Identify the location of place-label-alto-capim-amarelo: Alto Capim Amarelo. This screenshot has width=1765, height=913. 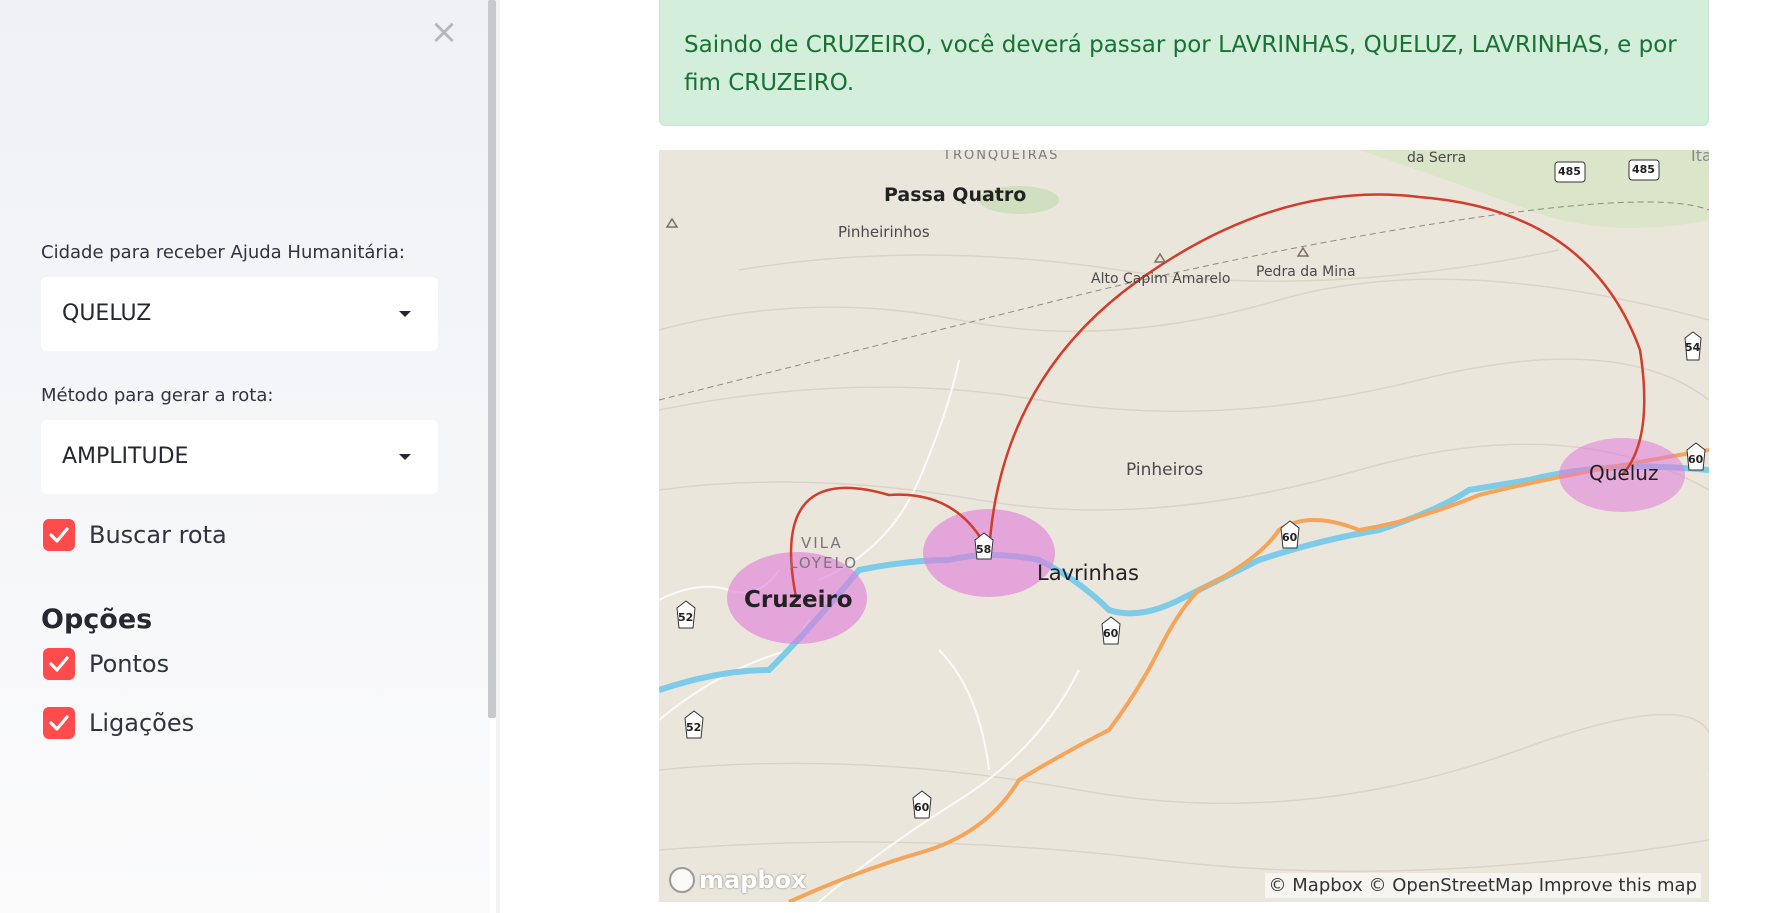
(1161, 279).